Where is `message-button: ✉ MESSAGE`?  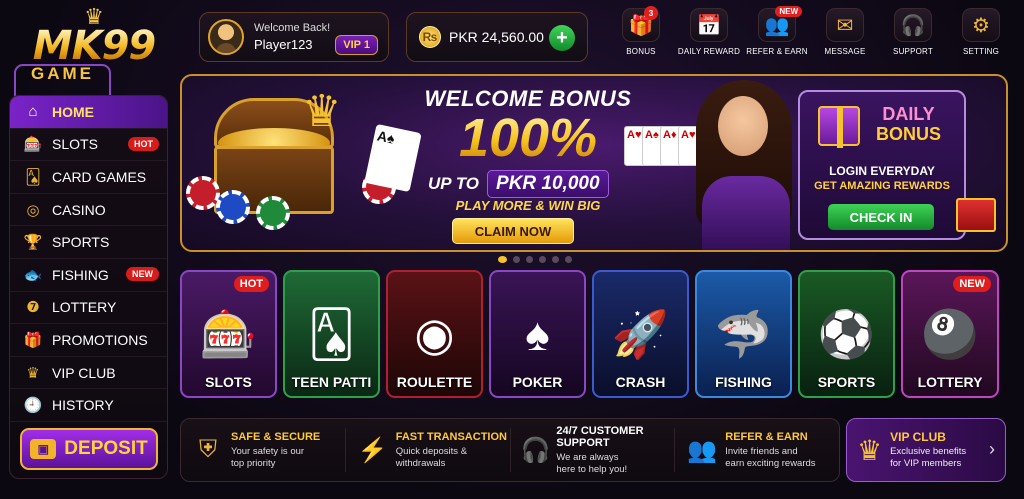
message-button: ✉ MESSAGE is located at coordinates (845, 36).